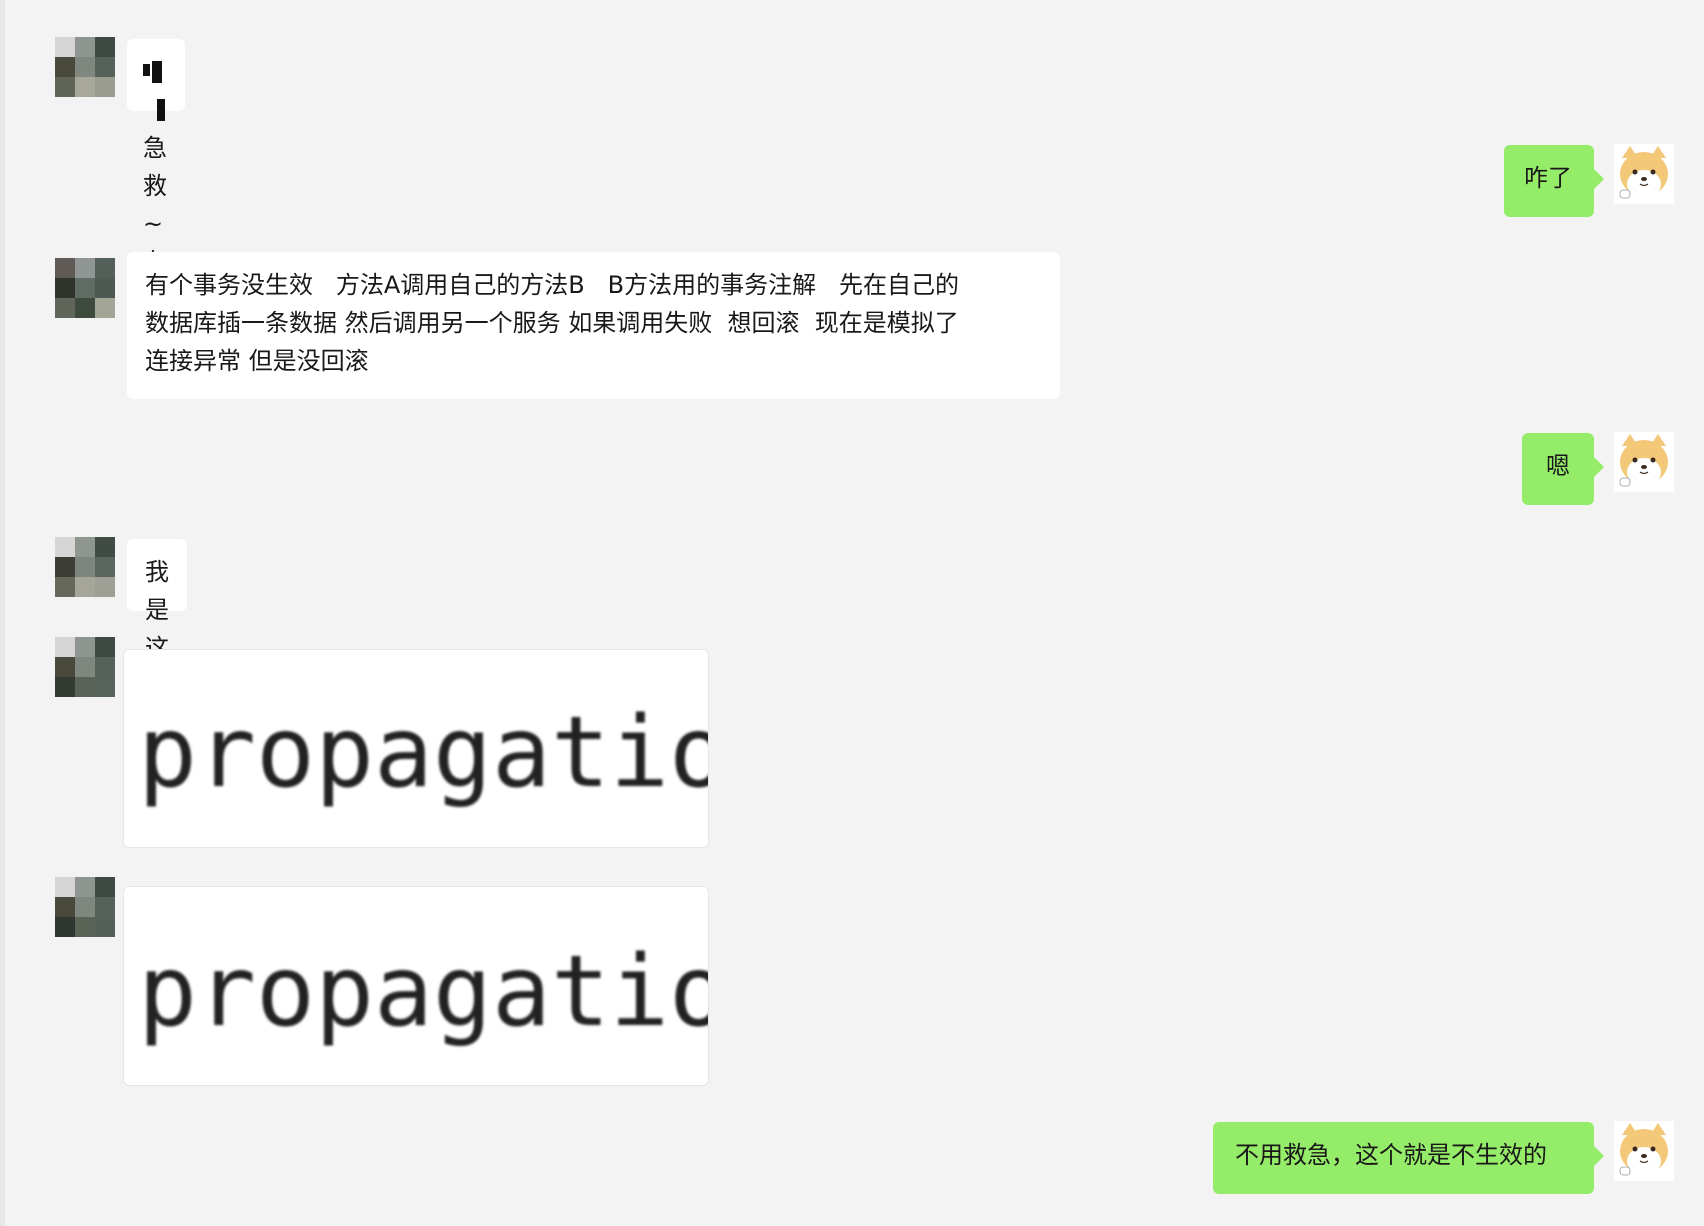 The height and width of the screenshot is (1226, 1704). What do you see at coordinates (552, 285) in the screenshot?
I see `message-text-line: 有个事务没生效 方法A调用自己的方法B B方法用的事务注解 先在自己的` at bounding box center [552, 285].